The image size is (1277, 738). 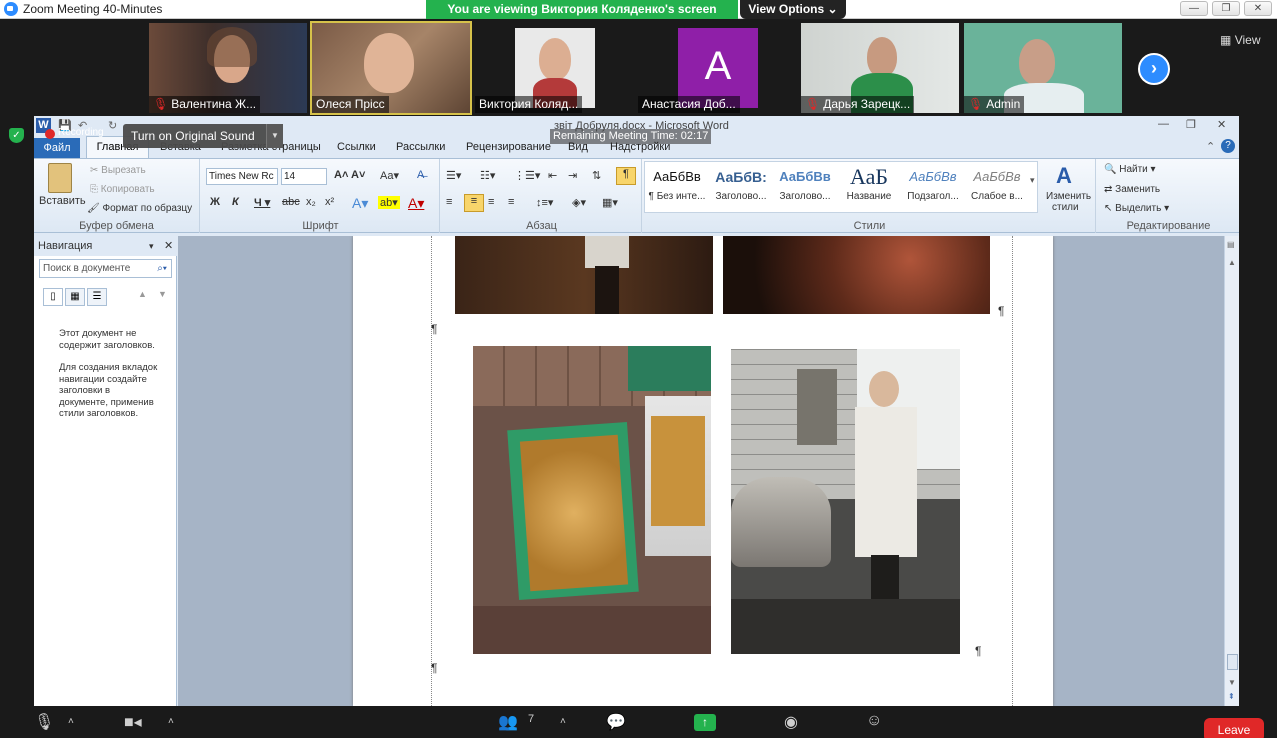 I want to click on change-styles-label-1: Изменить, so click(x=1068, y=196).